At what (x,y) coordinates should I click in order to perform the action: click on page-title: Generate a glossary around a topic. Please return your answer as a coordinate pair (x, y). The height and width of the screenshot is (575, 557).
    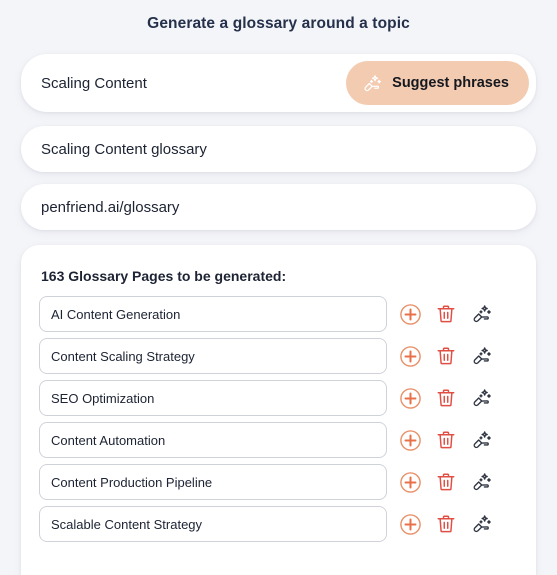
    Looking at the image, I should click on (278, 23).